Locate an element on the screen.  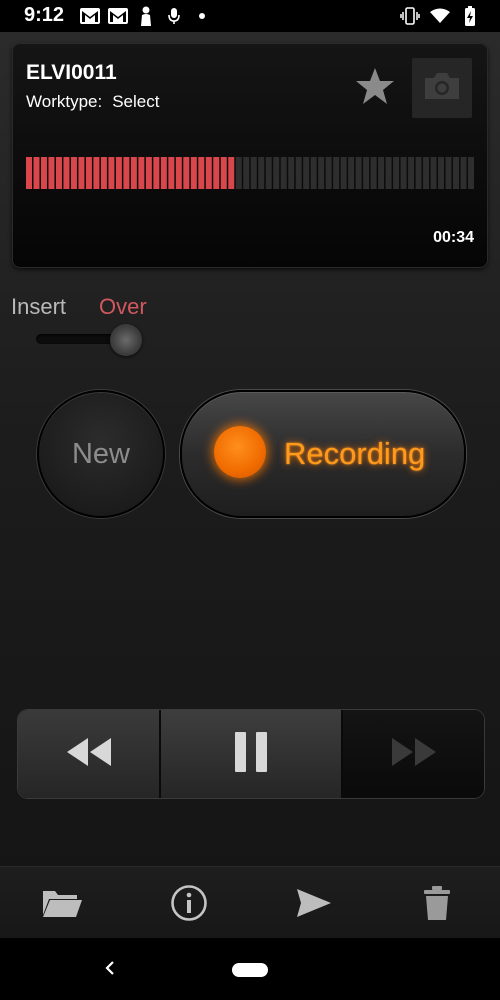
pause-icon is located at coordinates (251, 754).